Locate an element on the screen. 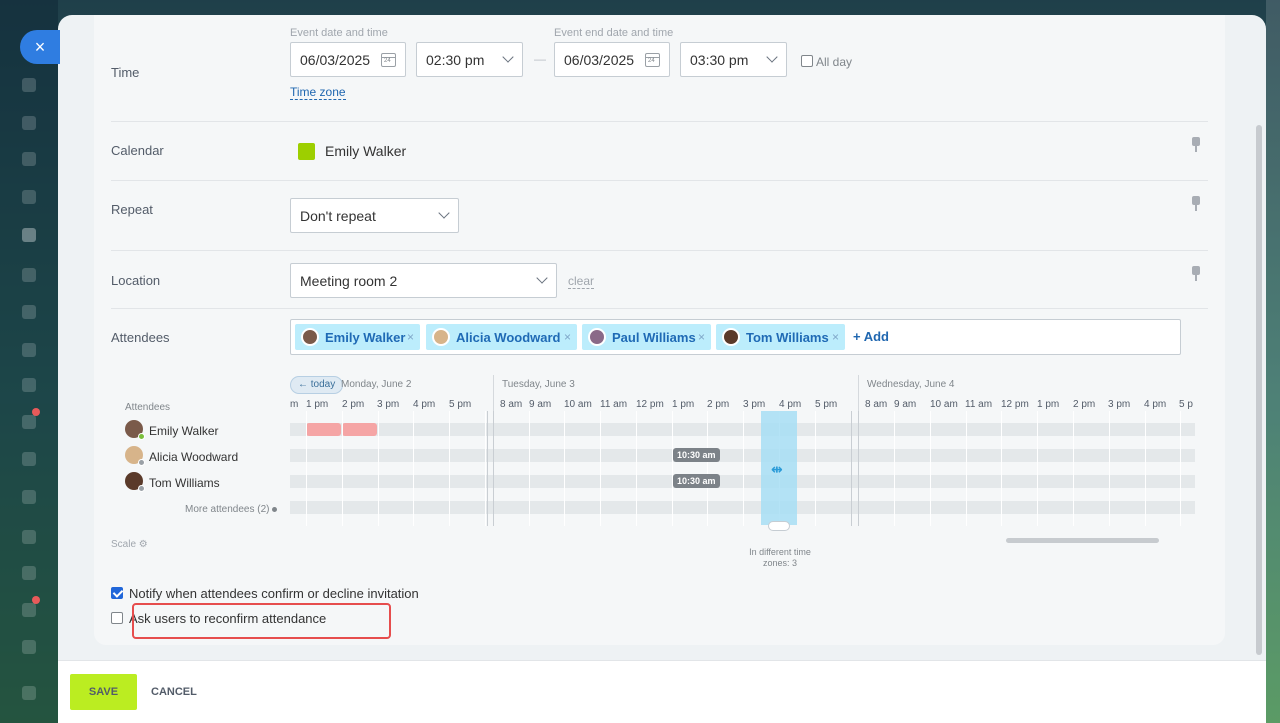  planner-attendee-name: Alicia Woodward is located at coordinates (194, 457).